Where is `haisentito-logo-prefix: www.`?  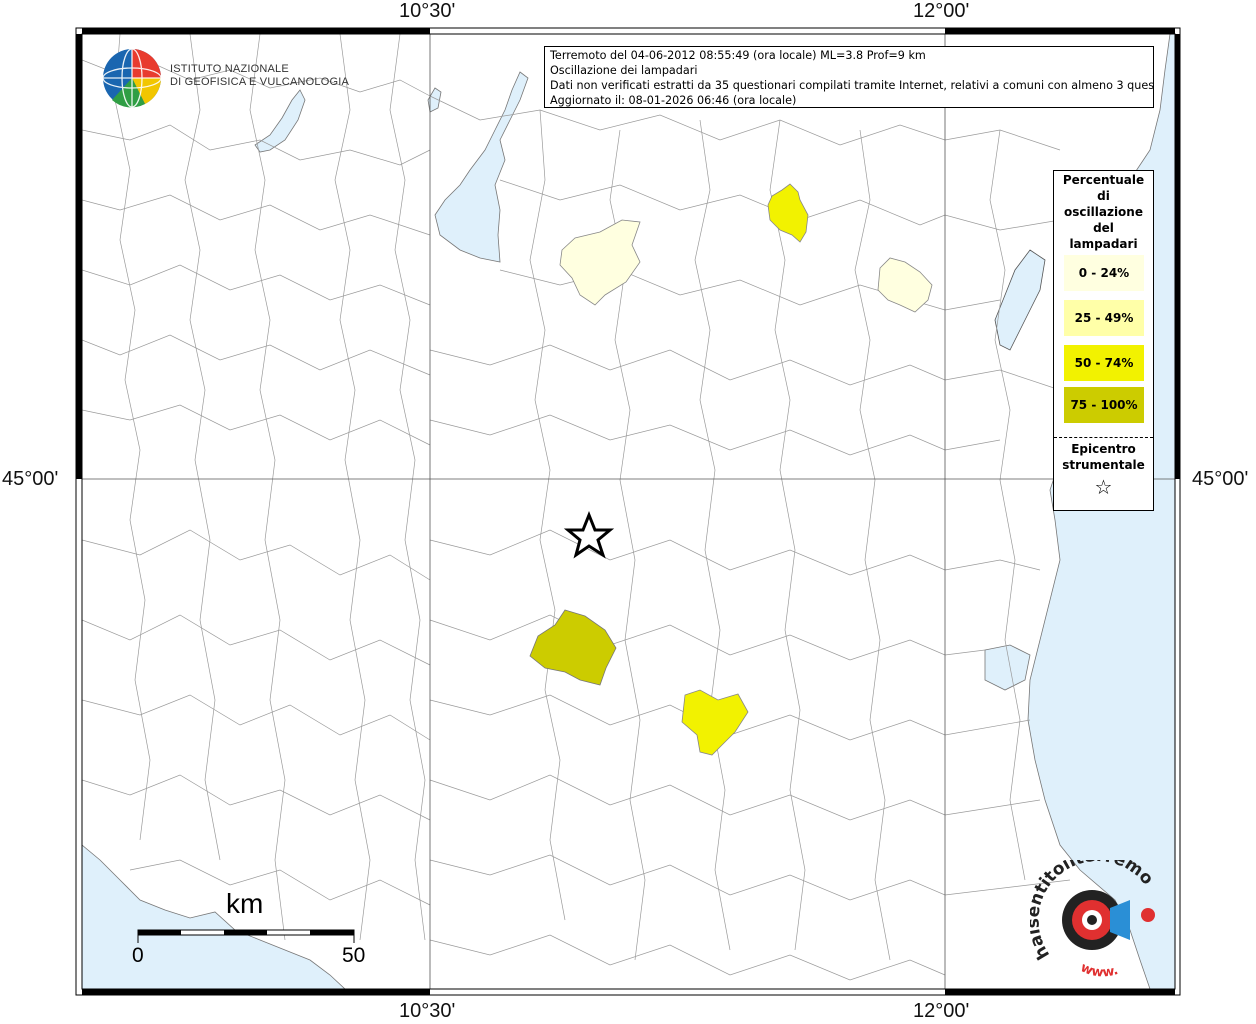 haisentito-logo-prefix: www. is located at coordinates (1099, 970).